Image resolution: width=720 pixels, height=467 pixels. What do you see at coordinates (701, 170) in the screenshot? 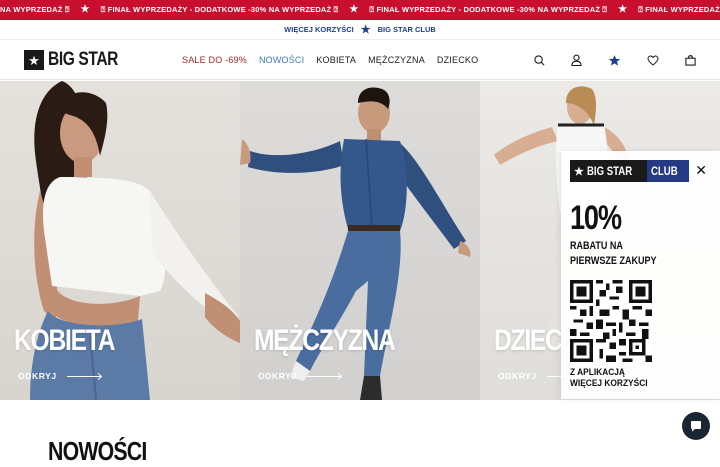
I see `close-icon: ✕` at bounding box center [701, 170].